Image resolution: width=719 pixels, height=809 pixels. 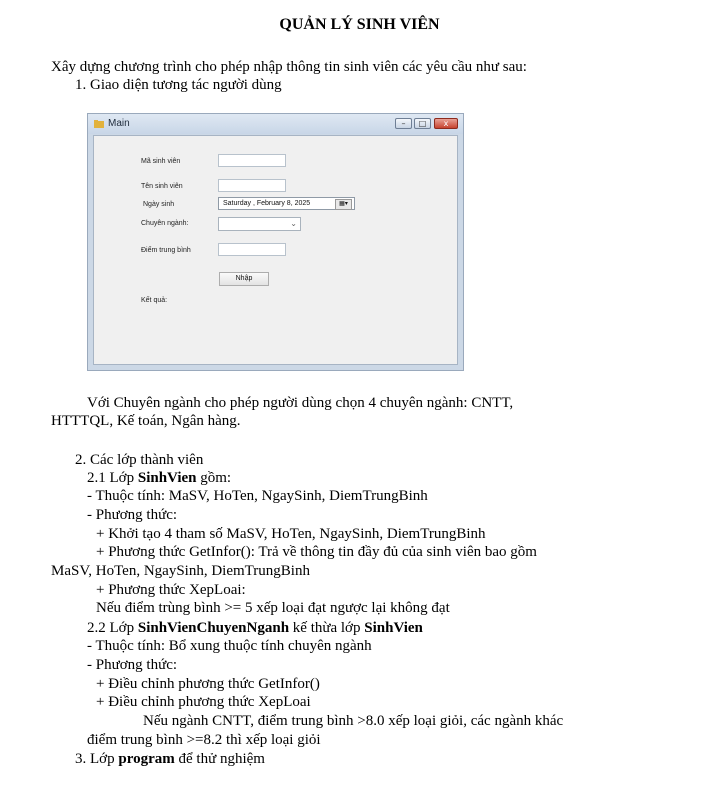 What do you see at coordinates (132, 665) in the screenshot?
I see `s22-methods: - Phương thức:` at bounding box center [132, 665].